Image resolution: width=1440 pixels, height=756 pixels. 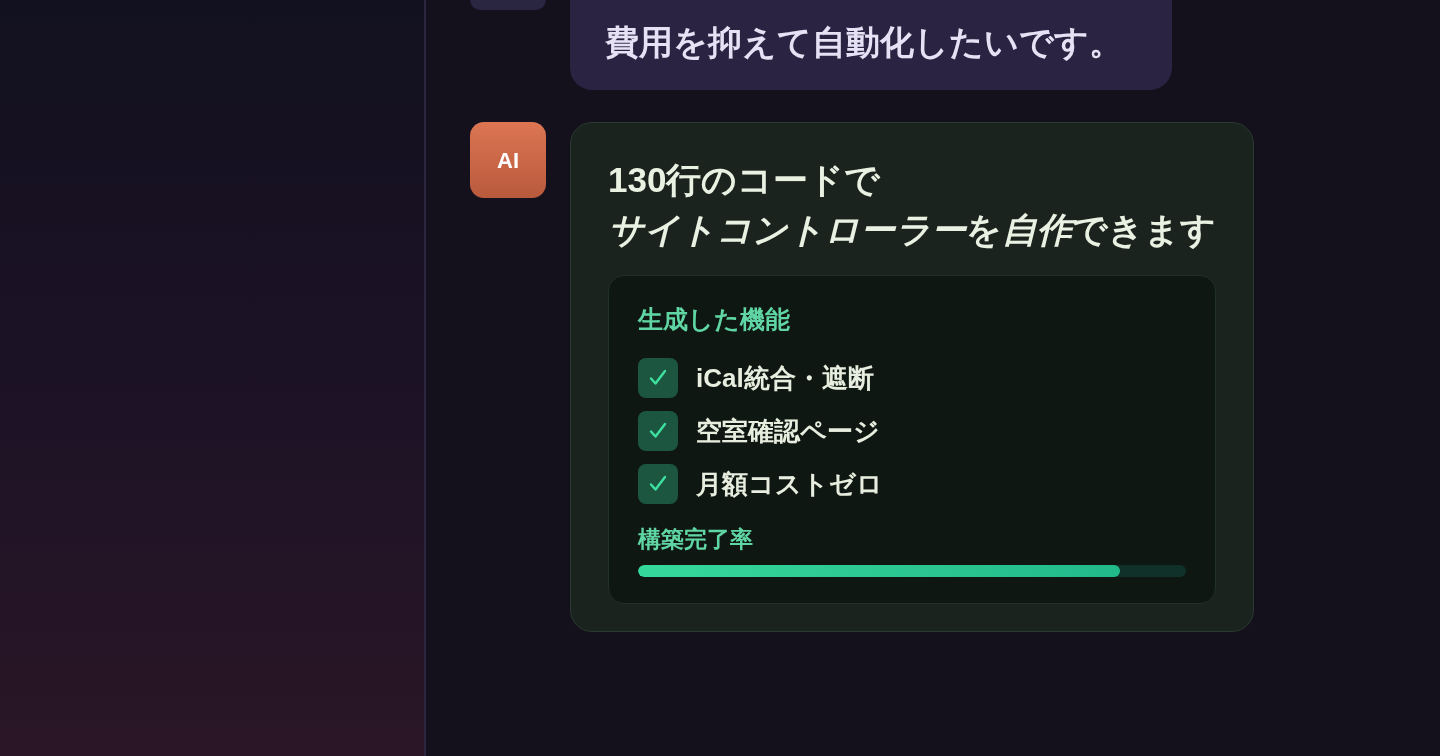 I want to click on feature-label: iCal統合・遮断, so click(x=785, y=378).